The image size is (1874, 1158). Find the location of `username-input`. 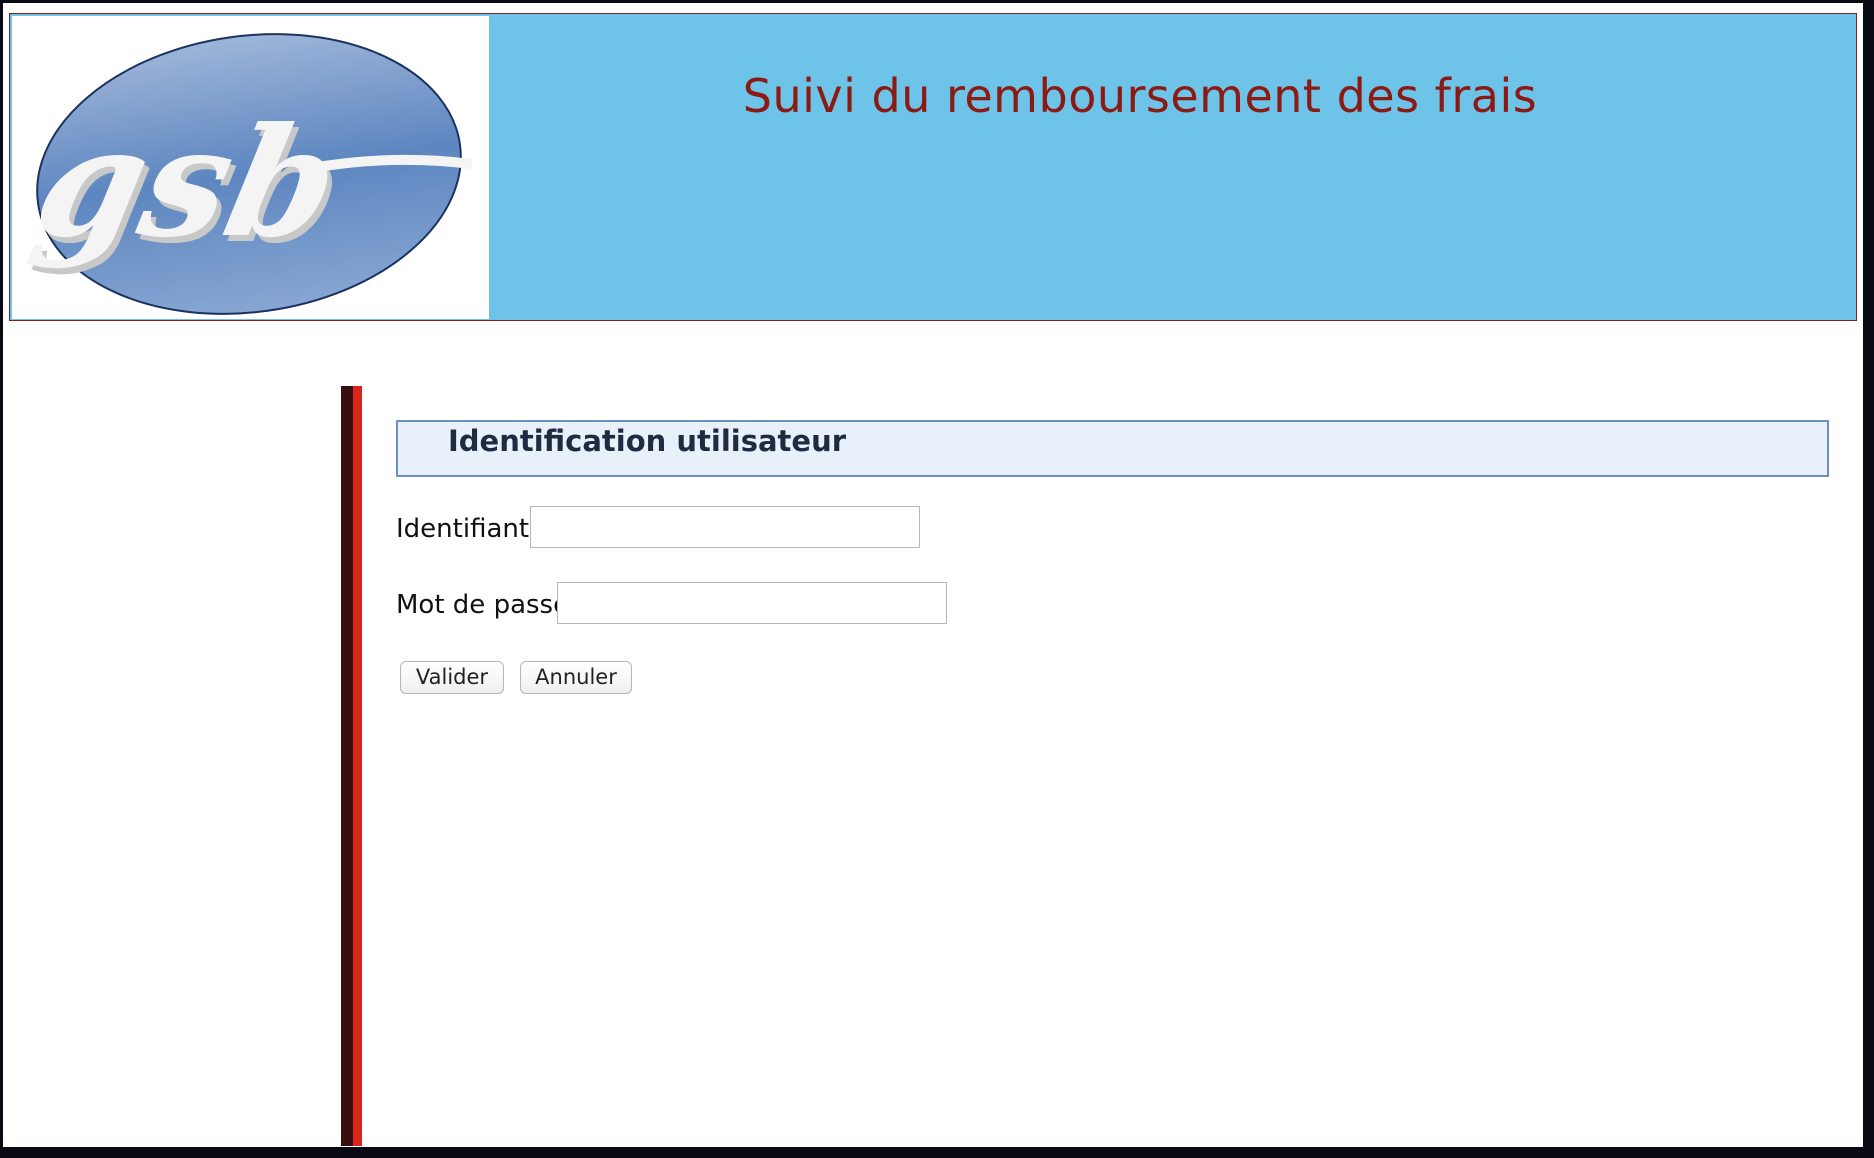

username-input is located at coordinates (725, 527).